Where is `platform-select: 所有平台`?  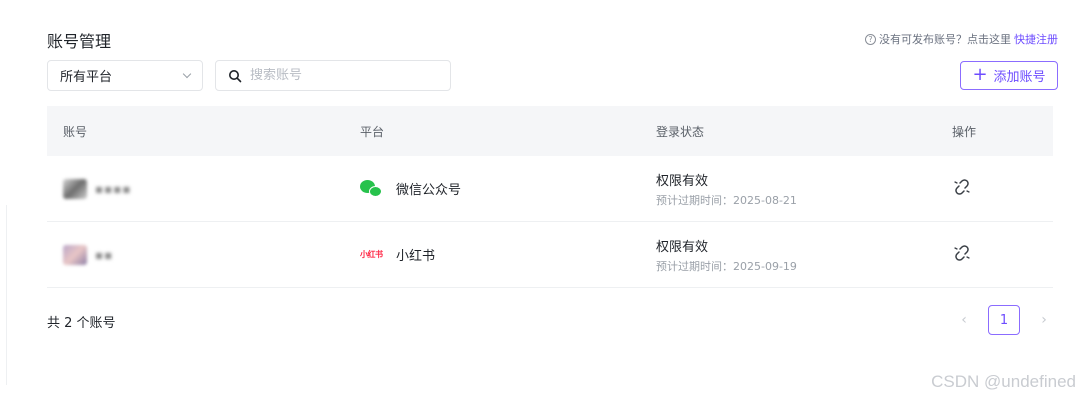
platform-select: 所有平台 is located at coordinates (125, 75).